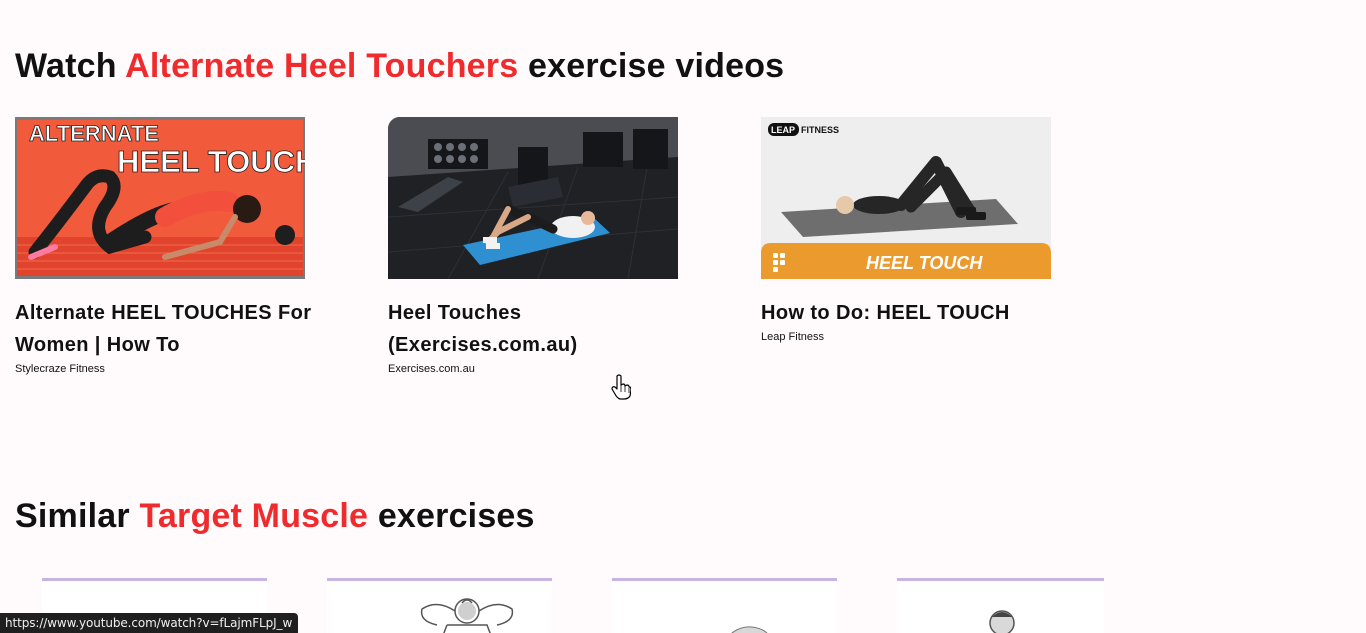 The height and width of the screenshot is (633, 1366). What do you see at coordinates (792, 337) in the screenshot?
I see `video-channel: Leap Fitness` at bounding box center [792, 337].